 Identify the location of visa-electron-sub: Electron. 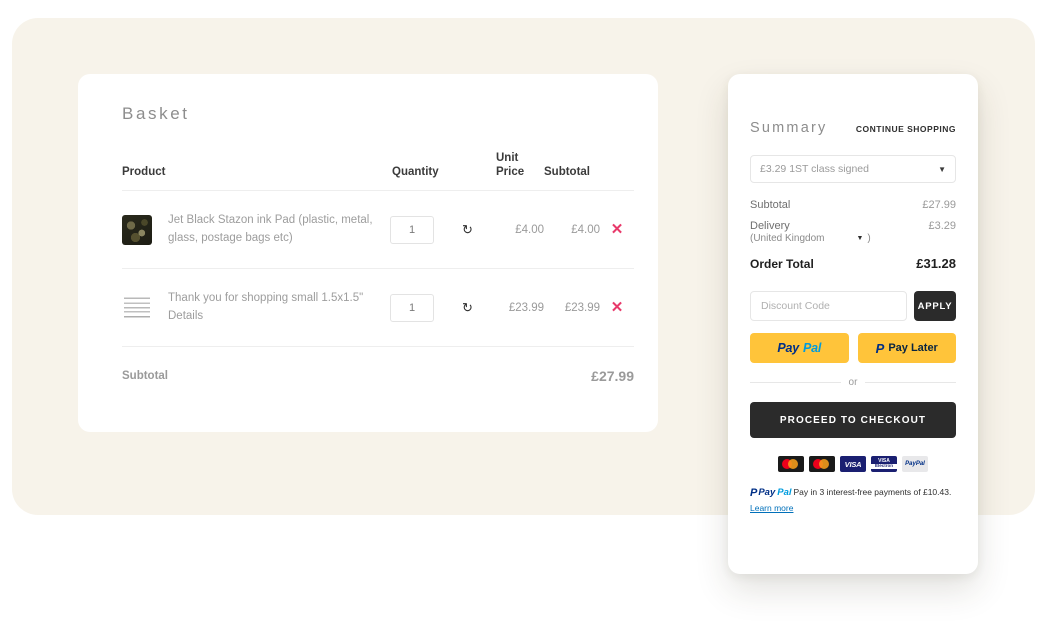
(884, 466).